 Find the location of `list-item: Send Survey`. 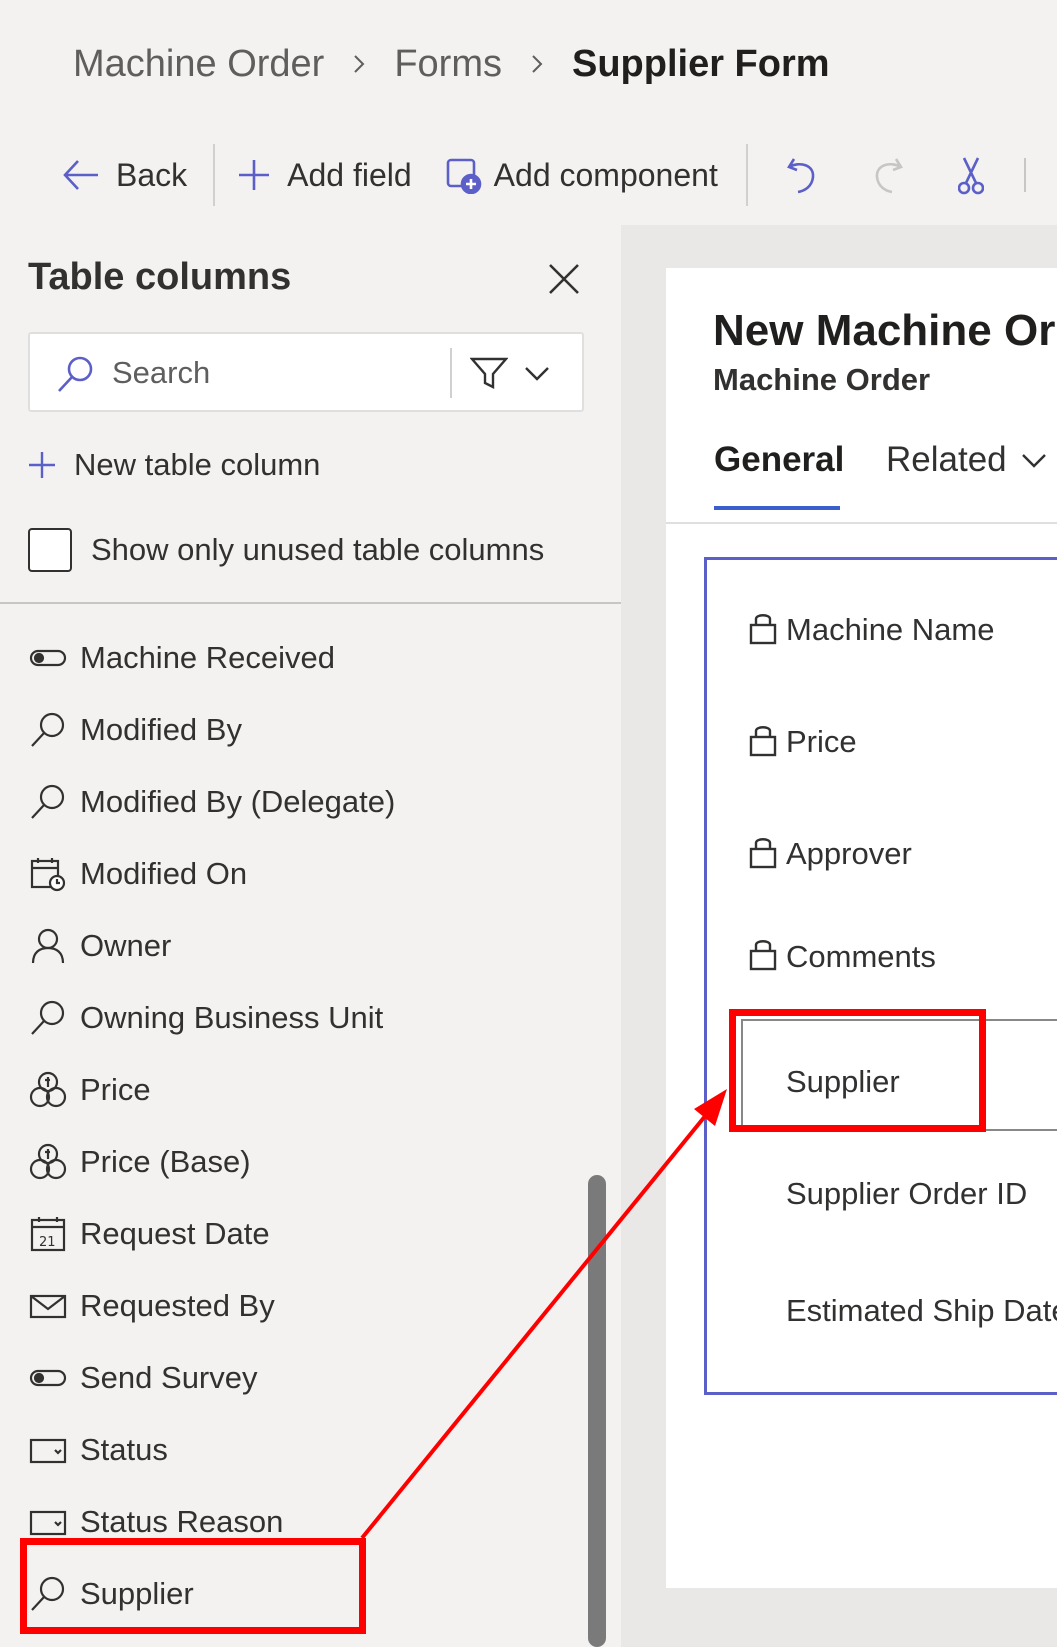

list-item: Send Survey is located at coordinates (298, 1378).